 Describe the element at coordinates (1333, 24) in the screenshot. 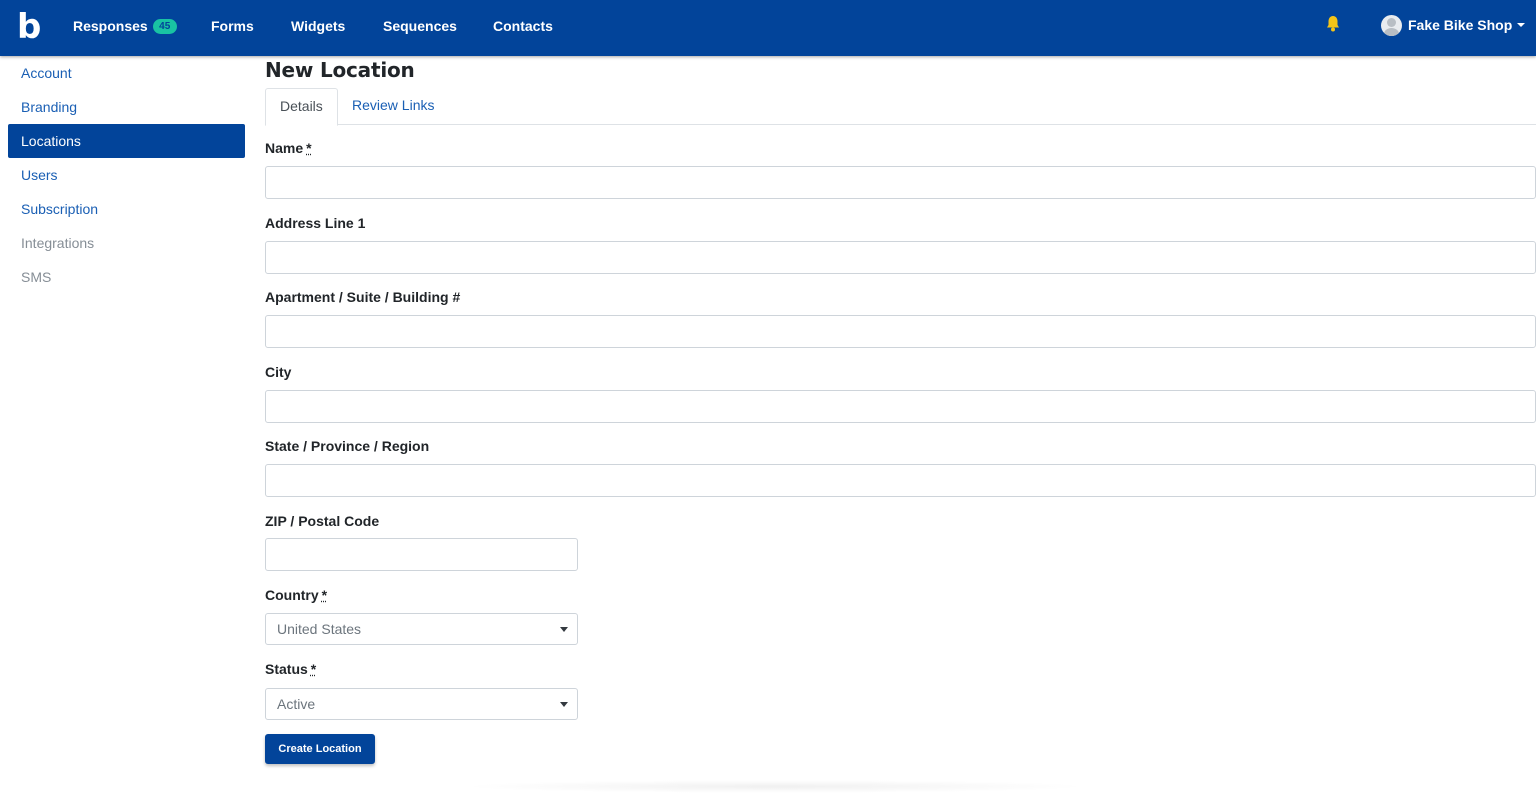

I see `bell-icon` at that location.